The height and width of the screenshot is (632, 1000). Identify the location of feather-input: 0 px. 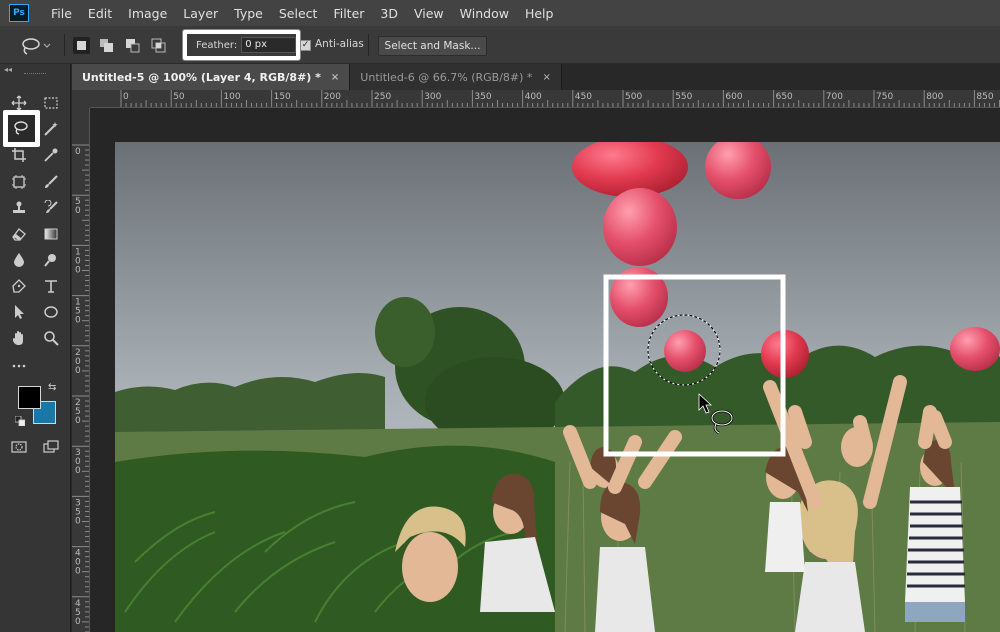
(268, 45).